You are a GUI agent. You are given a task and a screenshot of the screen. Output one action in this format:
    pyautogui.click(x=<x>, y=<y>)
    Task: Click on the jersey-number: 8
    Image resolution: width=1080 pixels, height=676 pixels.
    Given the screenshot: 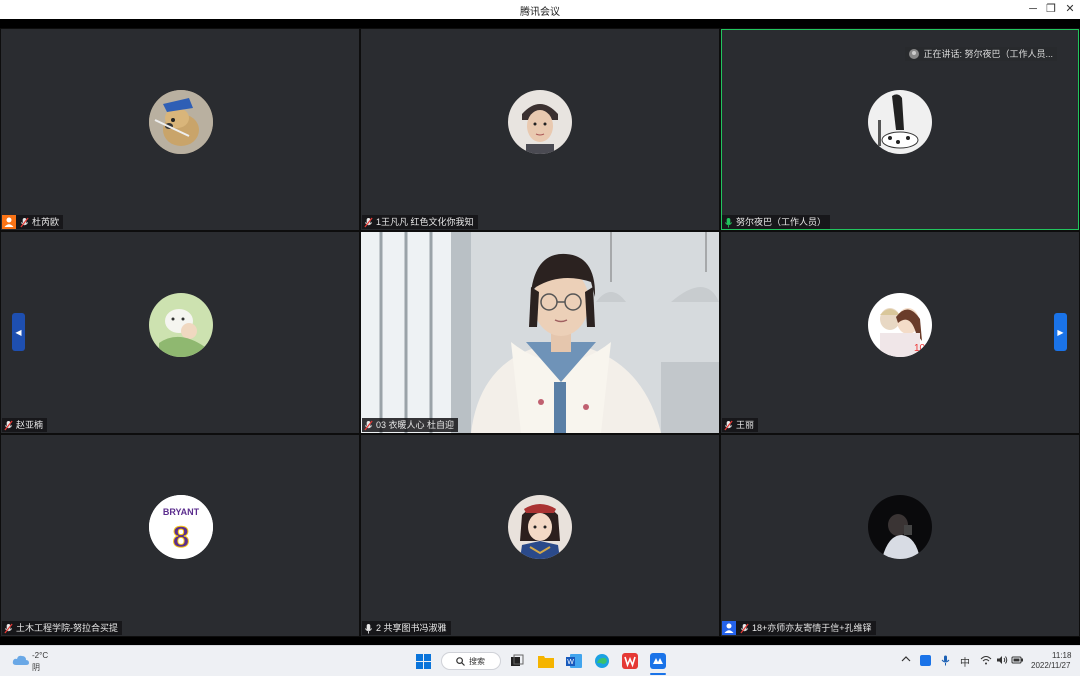 What is the action you would take?
    pyautogui.click(x=181, y=537)
    